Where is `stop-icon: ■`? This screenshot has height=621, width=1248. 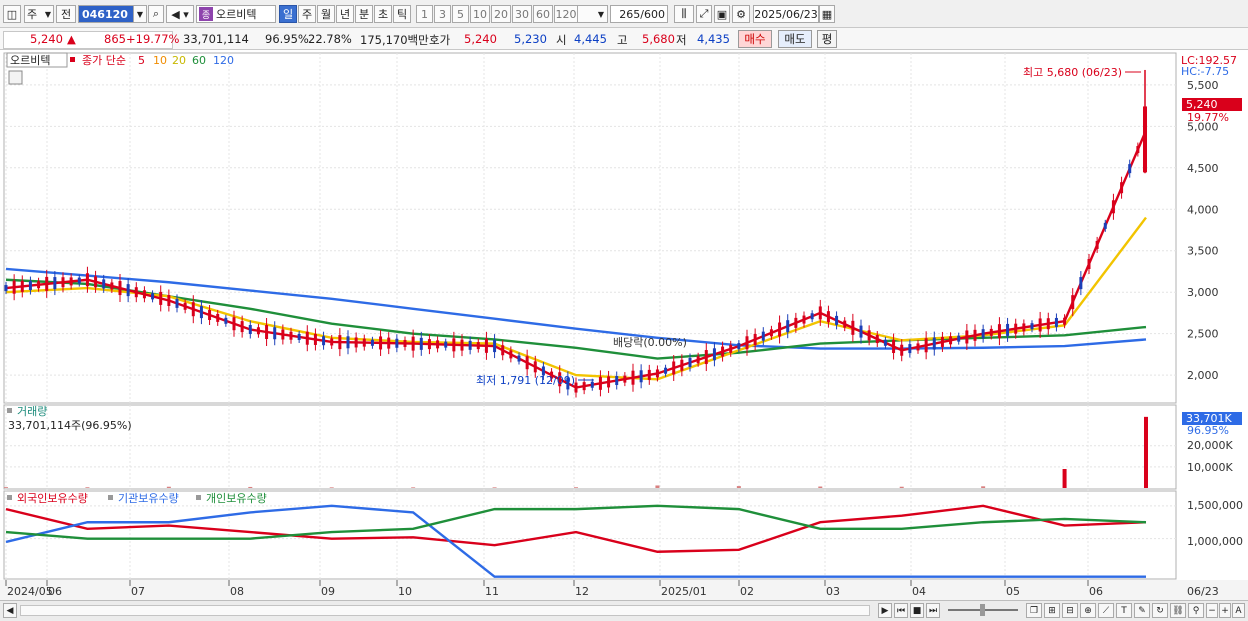
stop-icon: ■ is located at coordinates (917, 610).